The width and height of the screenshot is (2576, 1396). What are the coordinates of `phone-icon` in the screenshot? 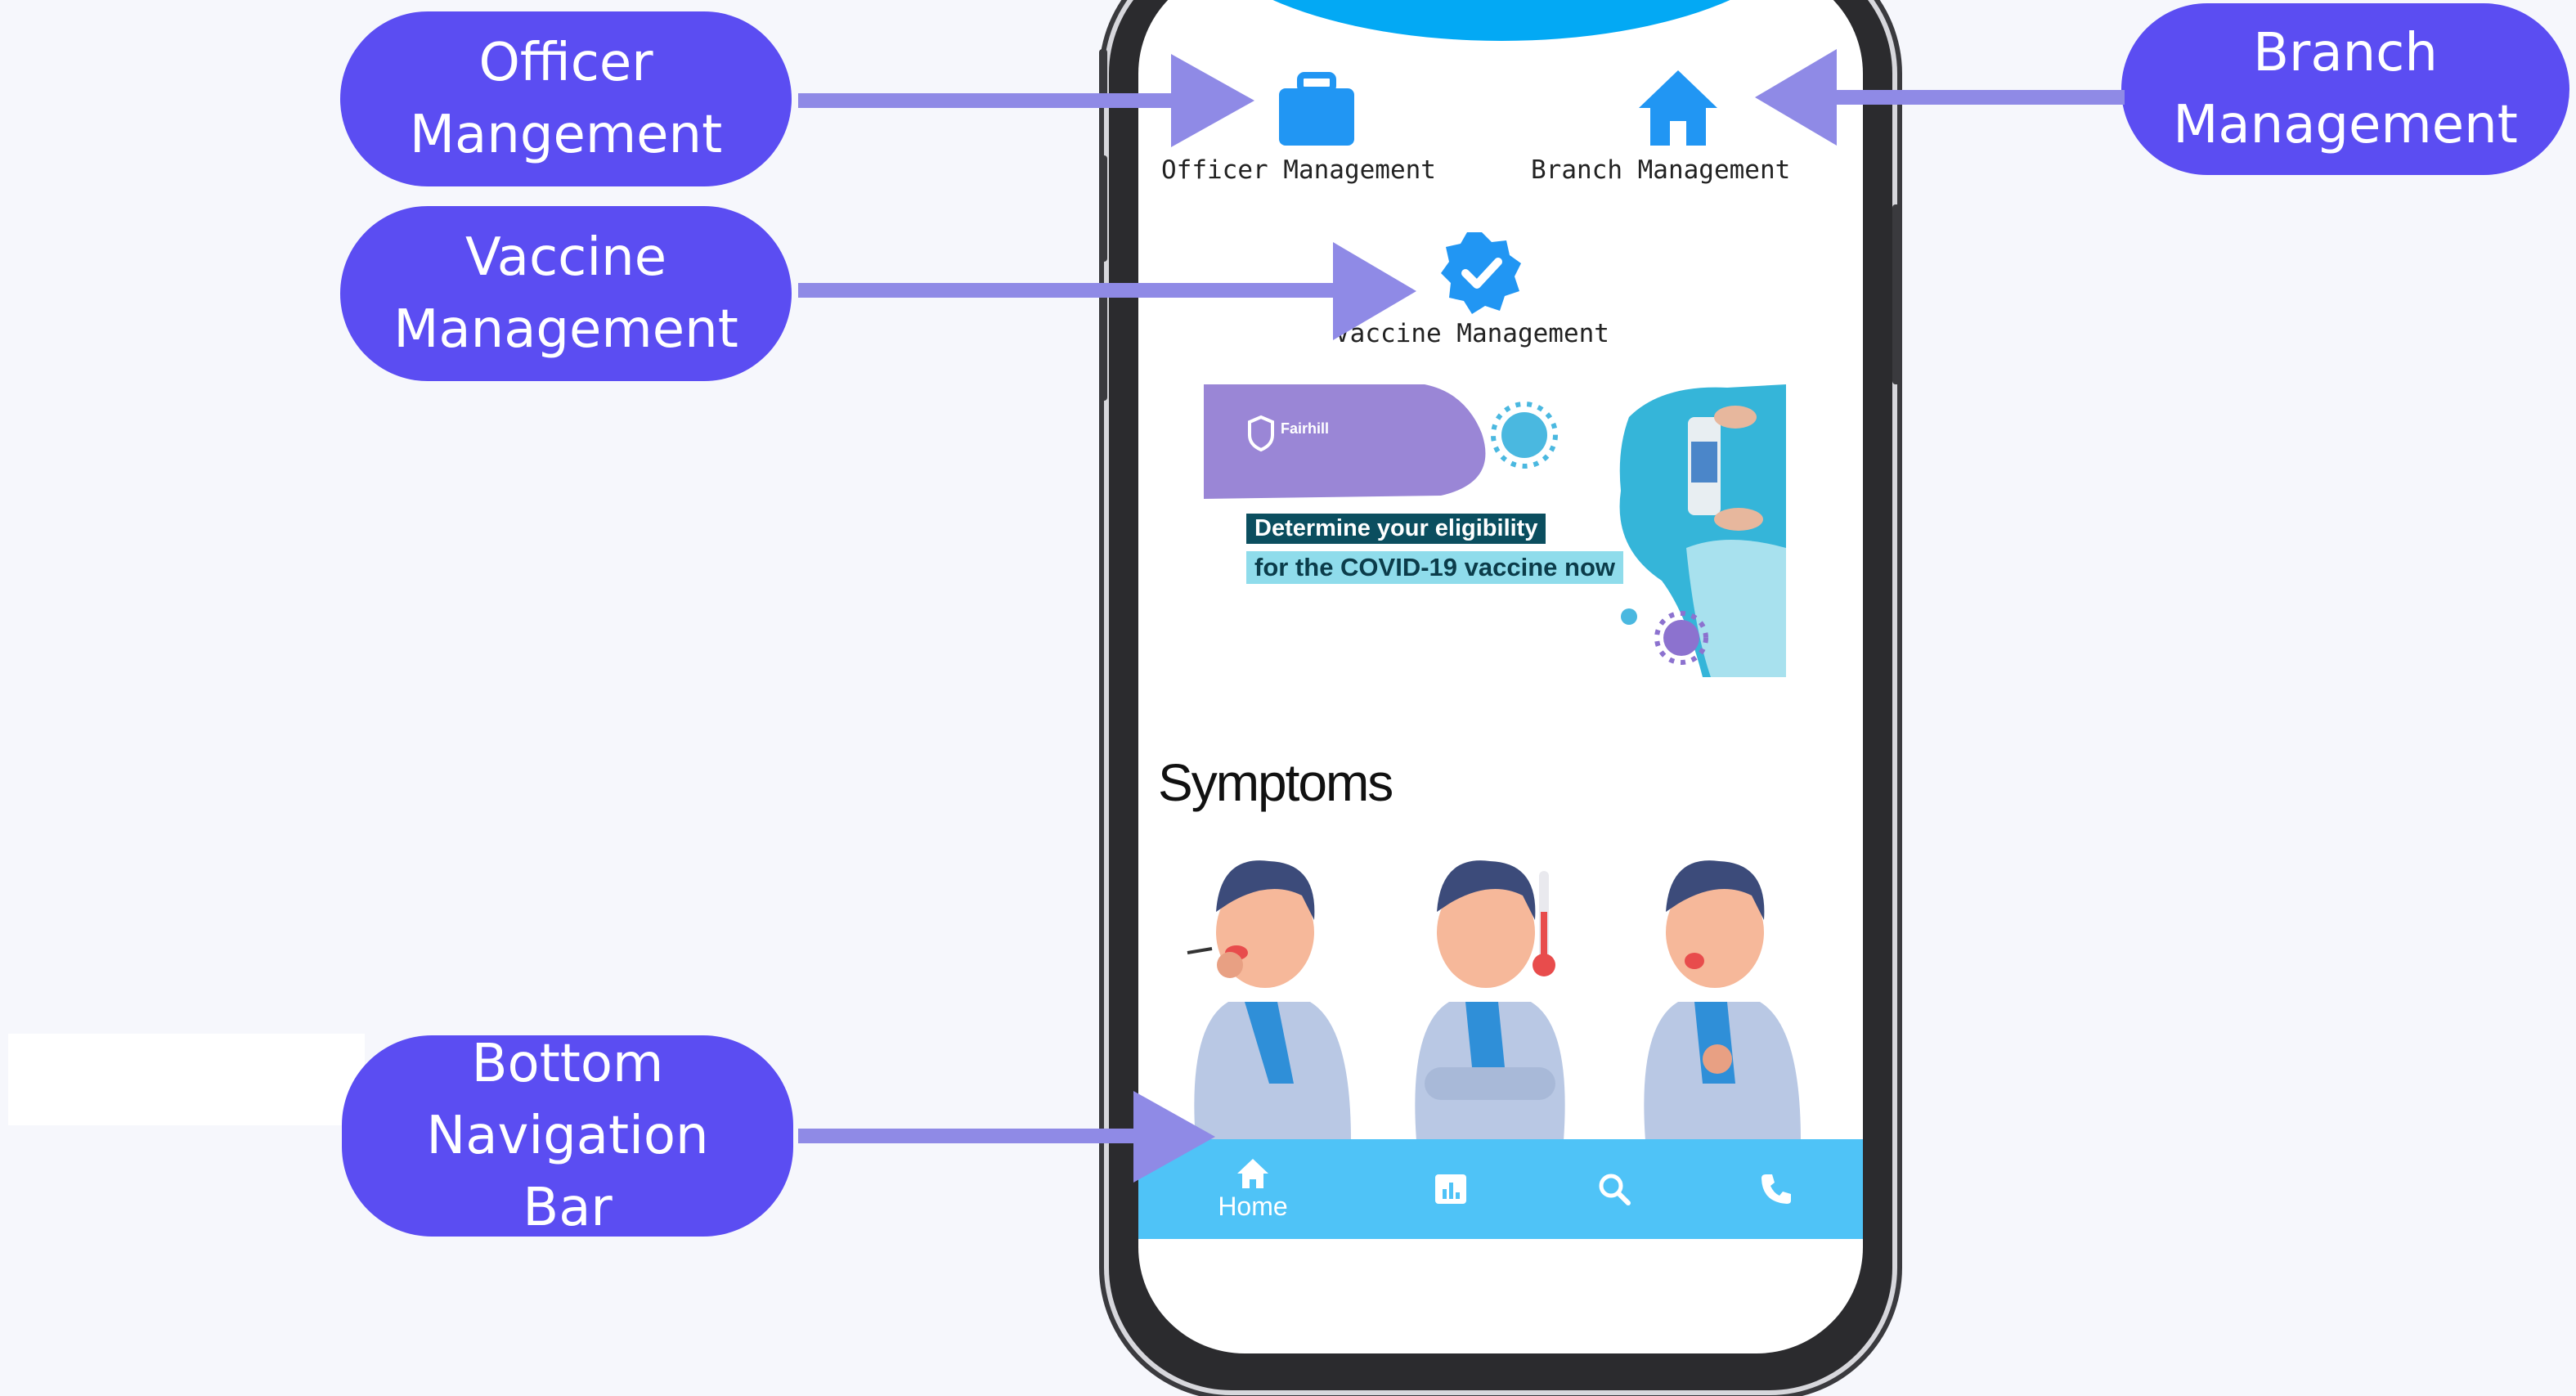 It's located at (1776, 1189).